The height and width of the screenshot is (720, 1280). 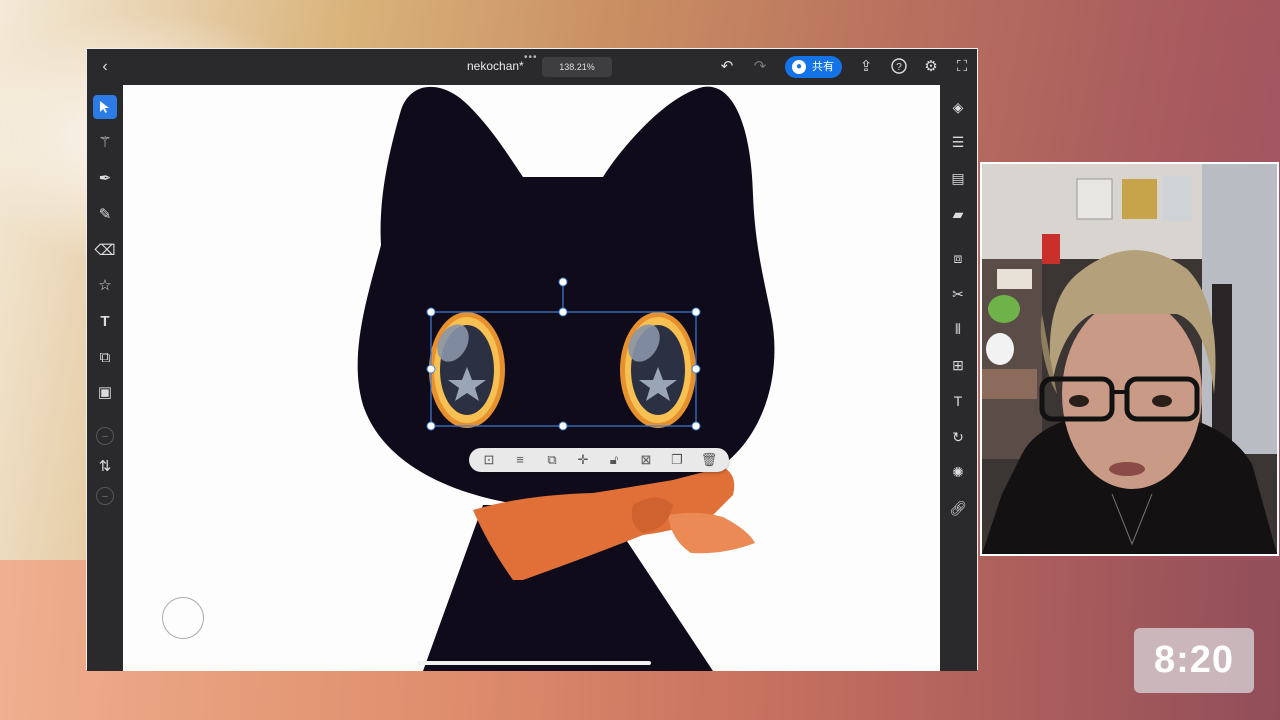 I want to click on pencil-icon: ✎, so click(x=105, y=215).